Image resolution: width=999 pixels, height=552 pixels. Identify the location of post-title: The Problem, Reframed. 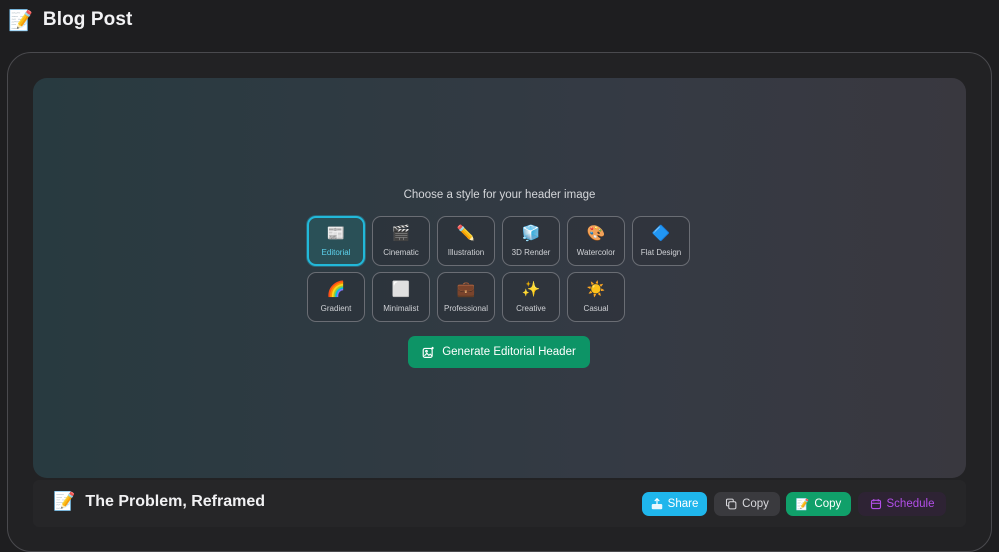
(175, 501).